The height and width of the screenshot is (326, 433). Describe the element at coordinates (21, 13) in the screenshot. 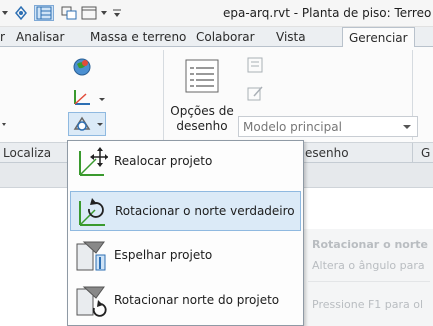

I see `pin-icon` at that location.